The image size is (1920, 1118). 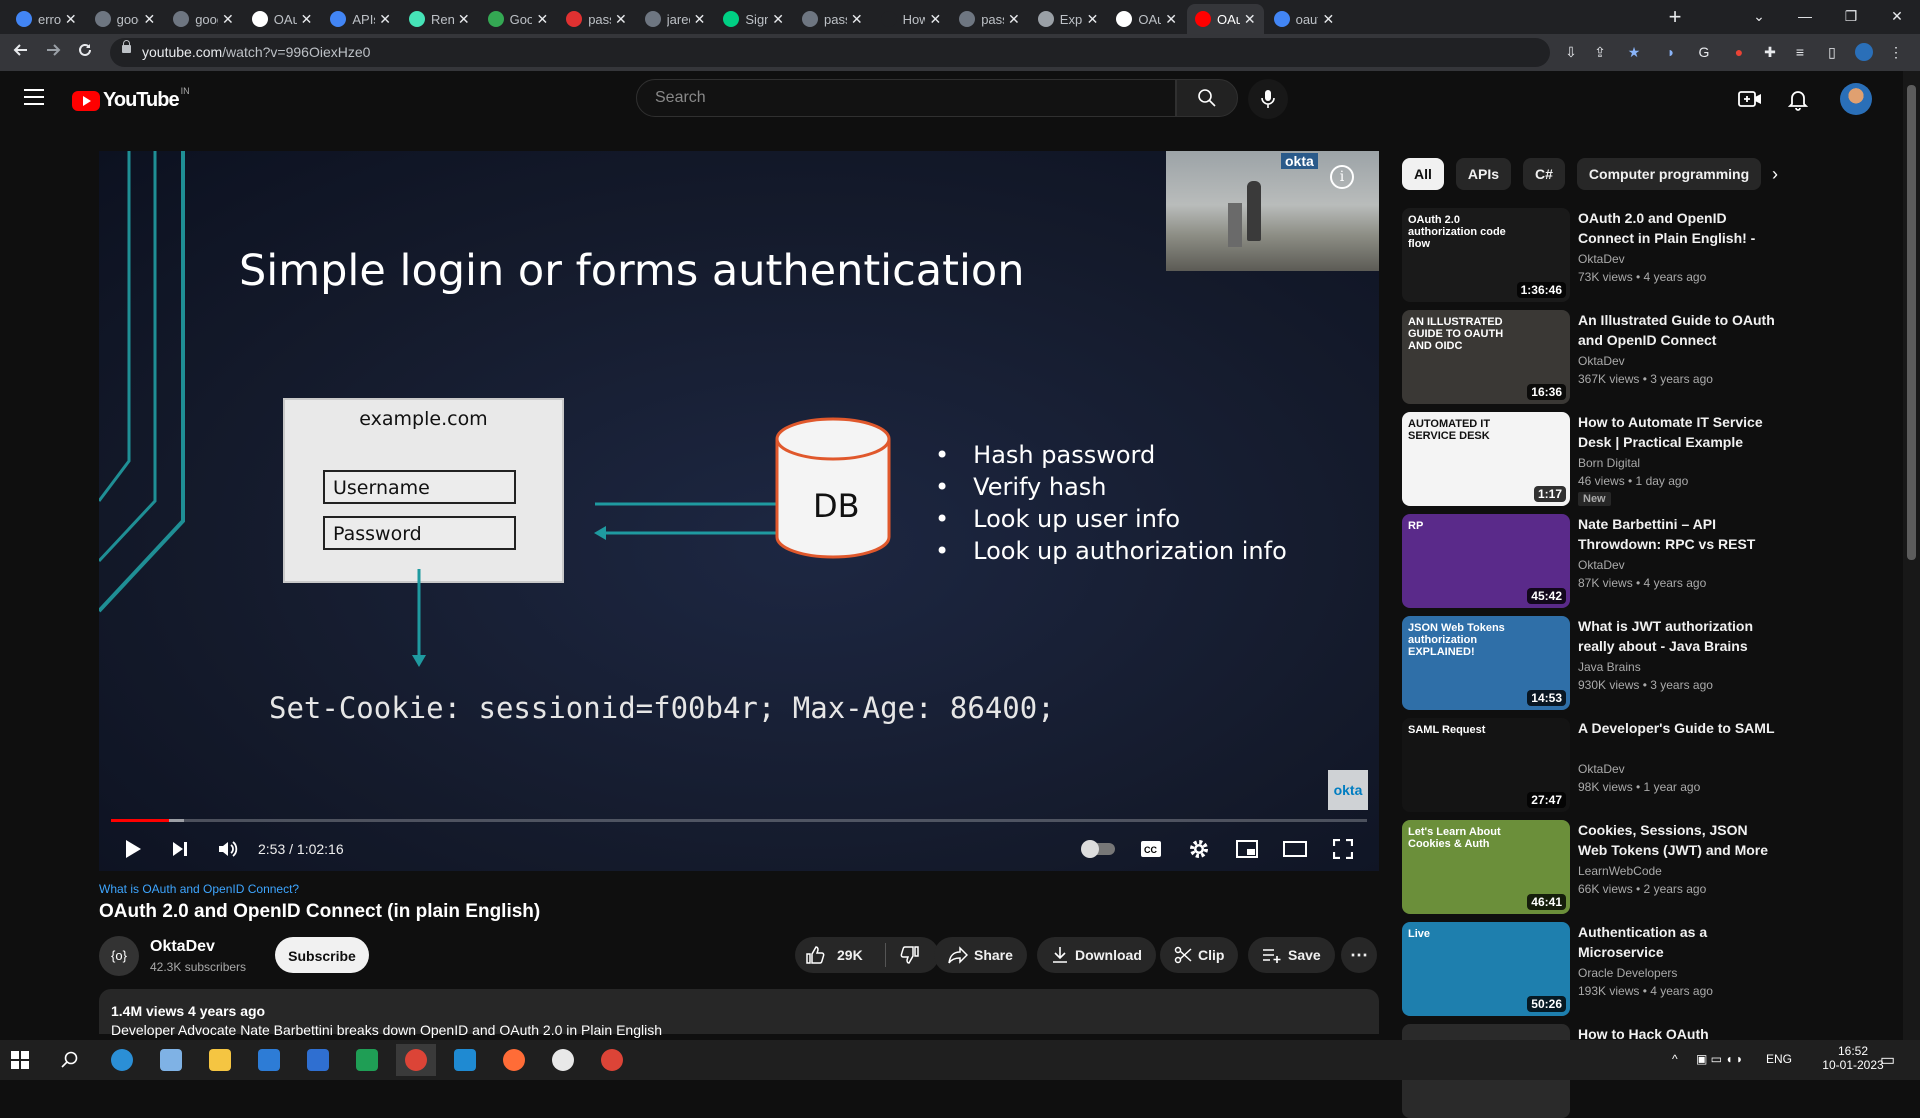 What do you see at coordinates (1800, 52) in the screenshot?
I see `media-icon: ≡` at bounding box center [1800, 52].